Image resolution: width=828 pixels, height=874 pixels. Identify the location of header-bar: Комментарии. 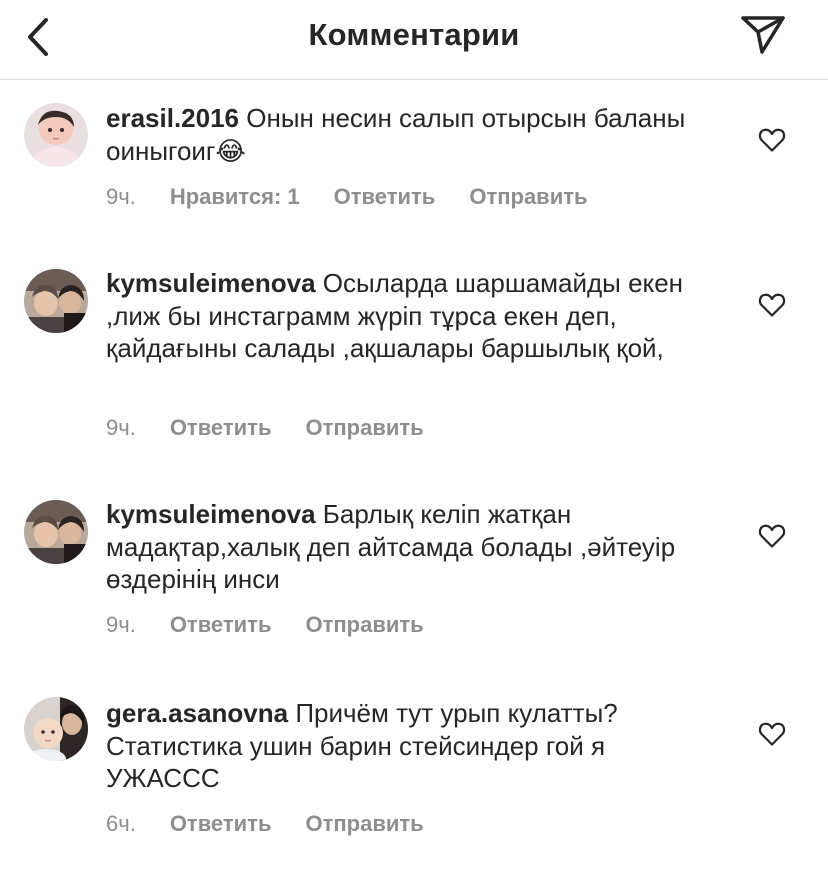
(414, 40).